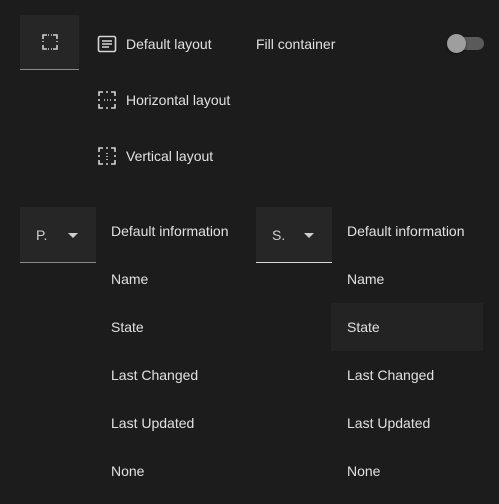 The image size is (499, 504). What do you see at coordinates (456, 43) in the screenshot?
I see `toggle-thumb` at bounding box center [456, 43].